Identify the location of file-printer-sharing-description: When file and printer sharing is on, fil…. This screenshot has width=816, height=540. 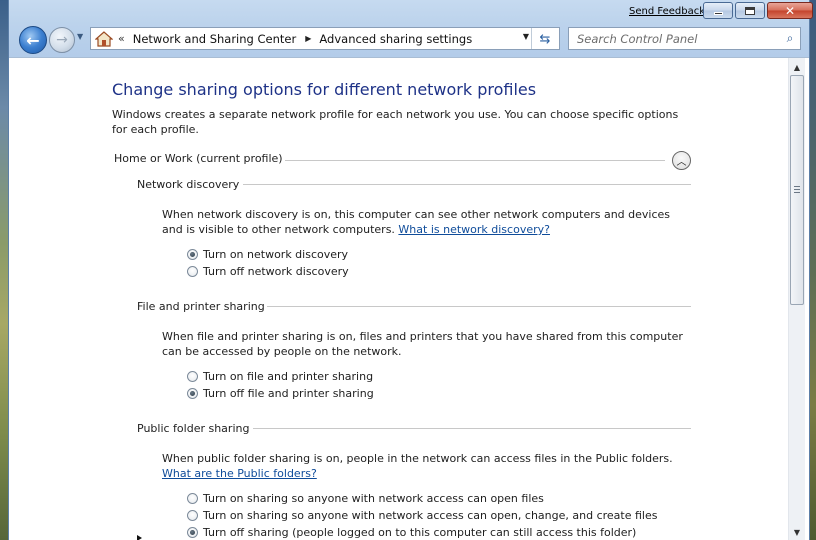
(422, 344).